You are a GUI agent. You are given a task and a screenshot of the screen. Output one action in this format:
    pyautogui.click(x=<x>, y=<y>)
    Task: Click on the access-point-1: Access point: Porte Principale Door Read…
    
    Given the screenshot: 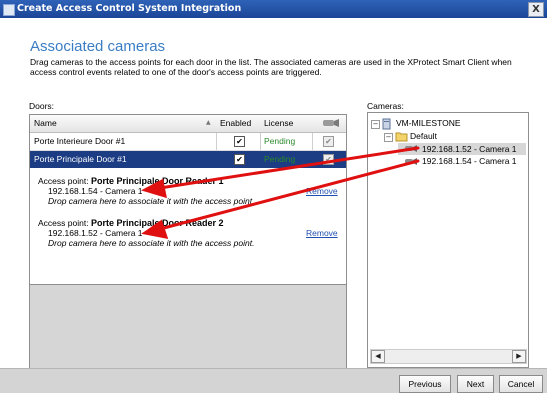 What is the action you would take?
    pyautogui.click(x=146, y=191)
    